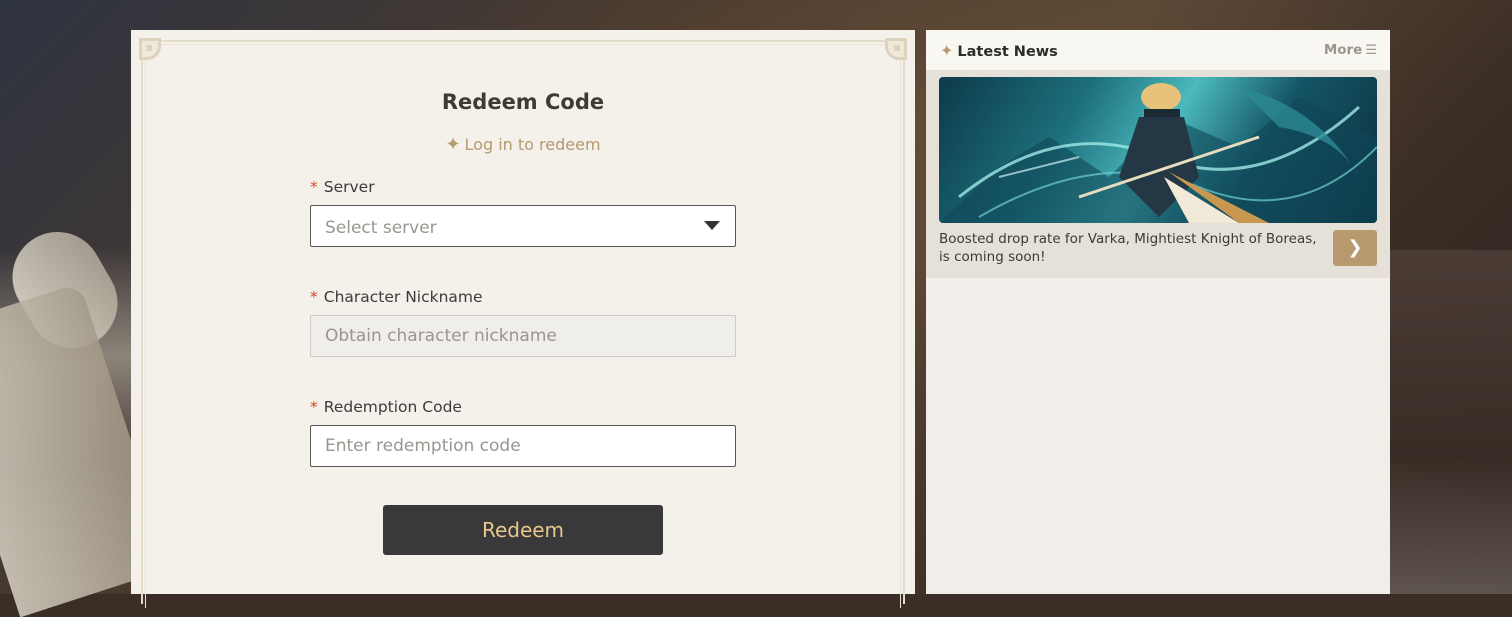 Image resolution: width=1512 pixels, height=617 pixels. I want to click on server-label: * Server, so click(342, 187).